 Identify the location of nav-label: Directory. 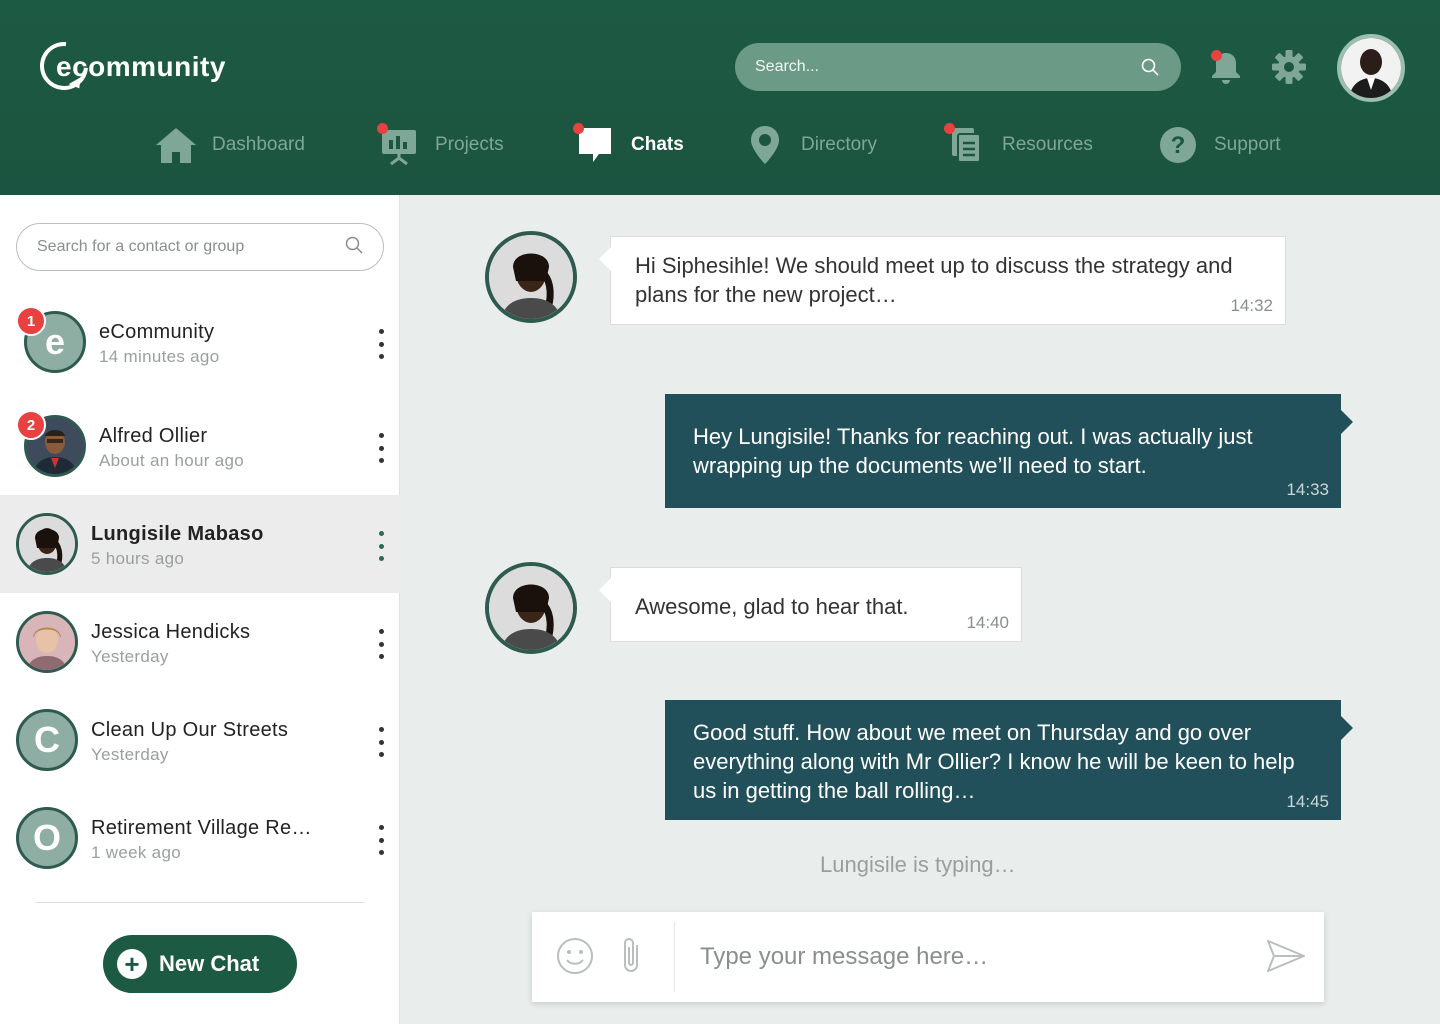
(839, 144).